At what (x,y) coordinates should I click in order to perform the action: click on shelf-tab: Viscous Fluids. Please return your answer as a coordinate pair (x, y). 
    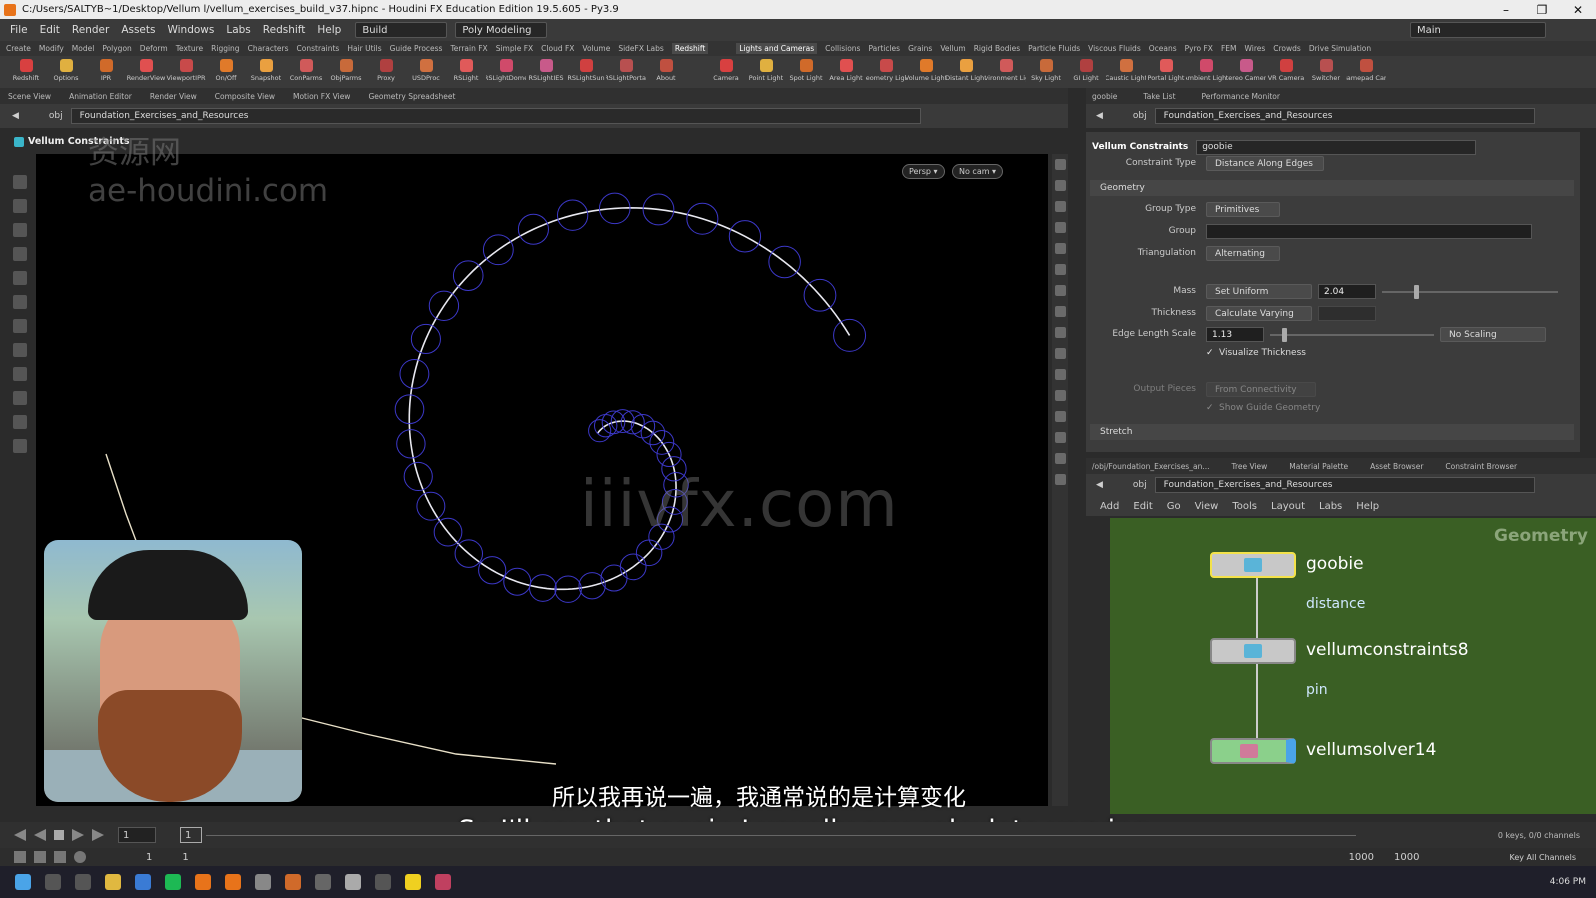
    Looking at the image, I should click on (1114, 48).